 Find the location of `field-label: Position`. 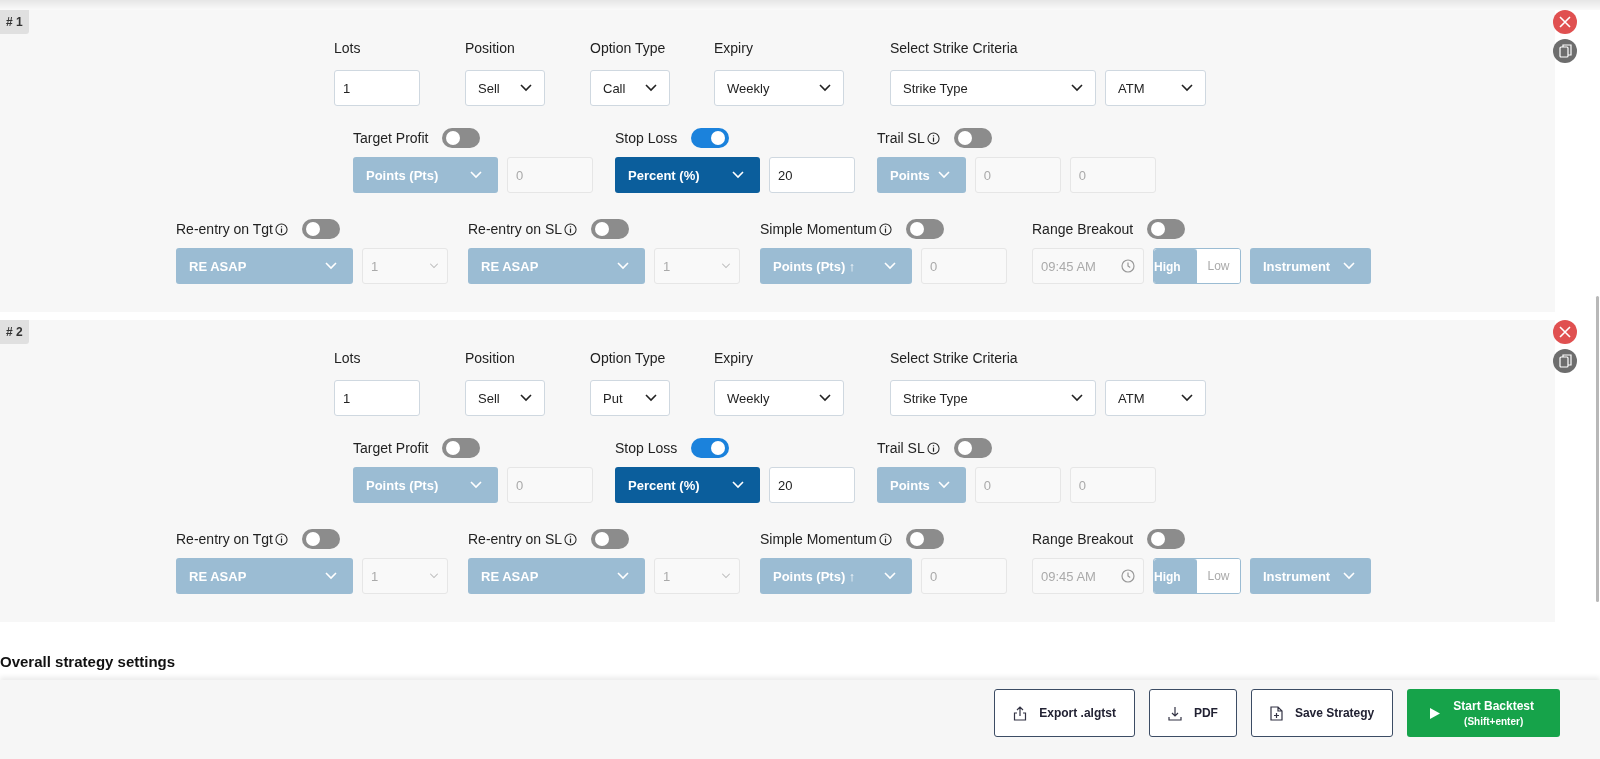

field-label: Position is located at coordinates (490, 358).